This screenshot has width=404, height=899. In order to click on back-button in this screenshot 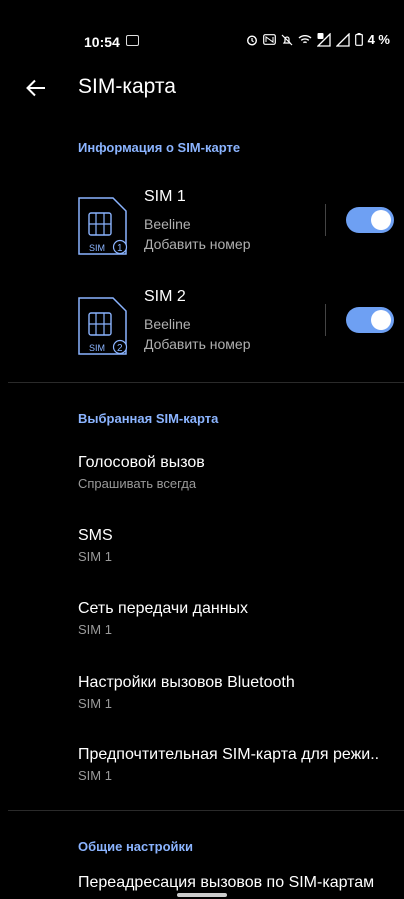, I will do `click(36, 88)`.